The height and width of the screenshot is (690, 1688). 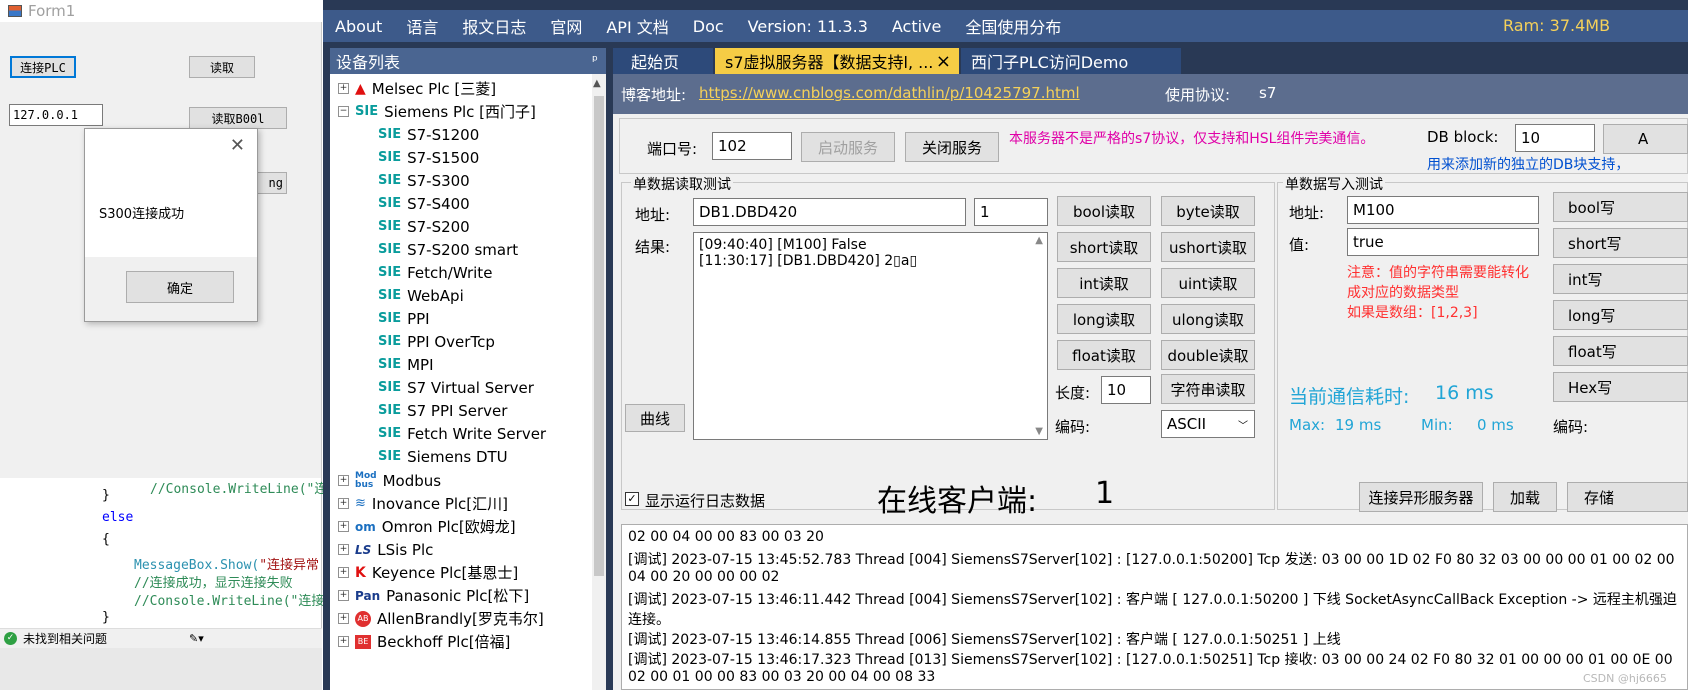 I want to click on log-line: 02 00 04 00 00 83 00 03 20, so click(x=726, y=537).